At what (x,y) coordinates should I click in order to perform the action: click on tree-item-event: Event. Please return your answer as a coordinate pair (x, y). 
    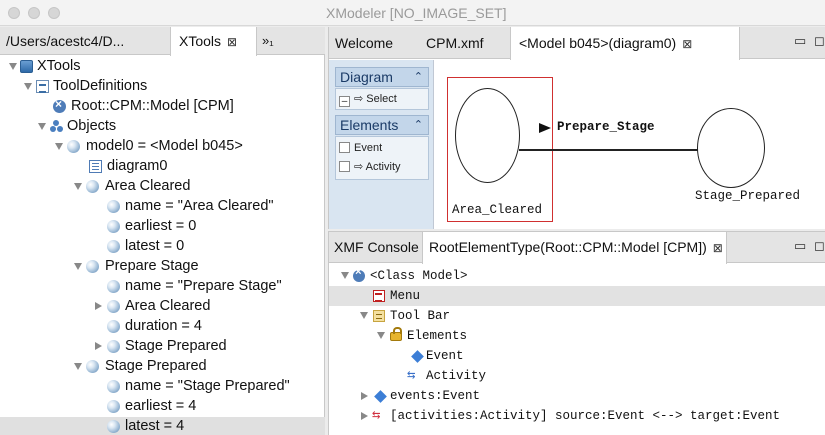
    Looking at the image, I should click on (577, 356).